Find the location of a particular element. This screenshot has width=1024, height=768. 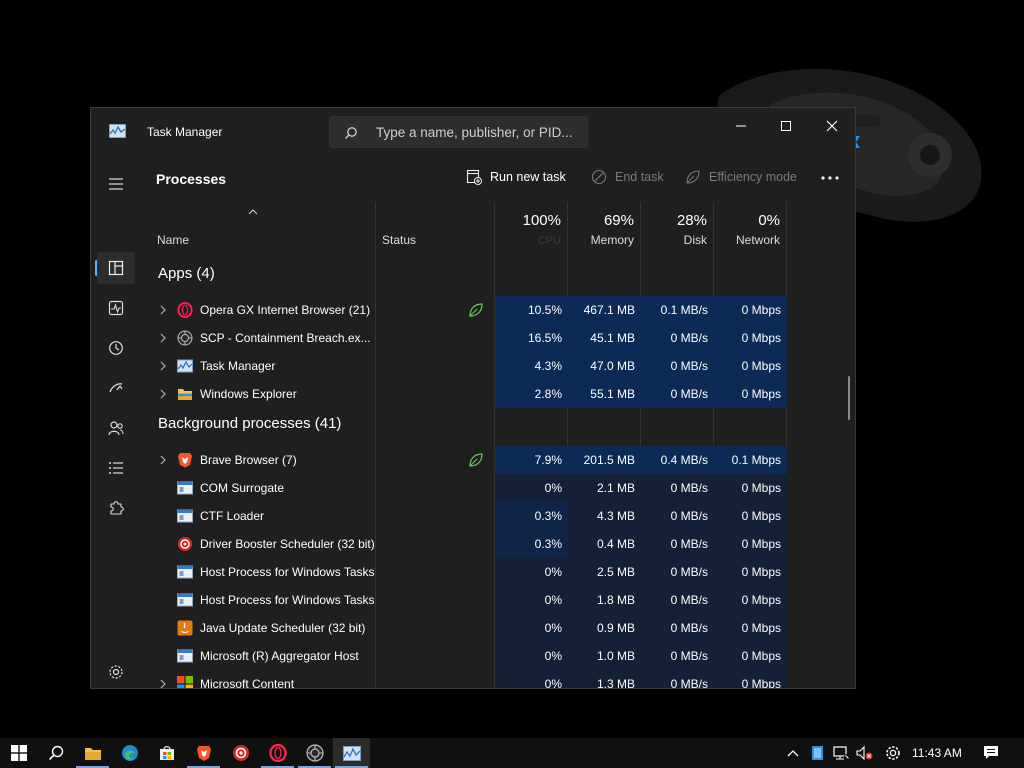

nav-users is located at coordinates (116, 428).